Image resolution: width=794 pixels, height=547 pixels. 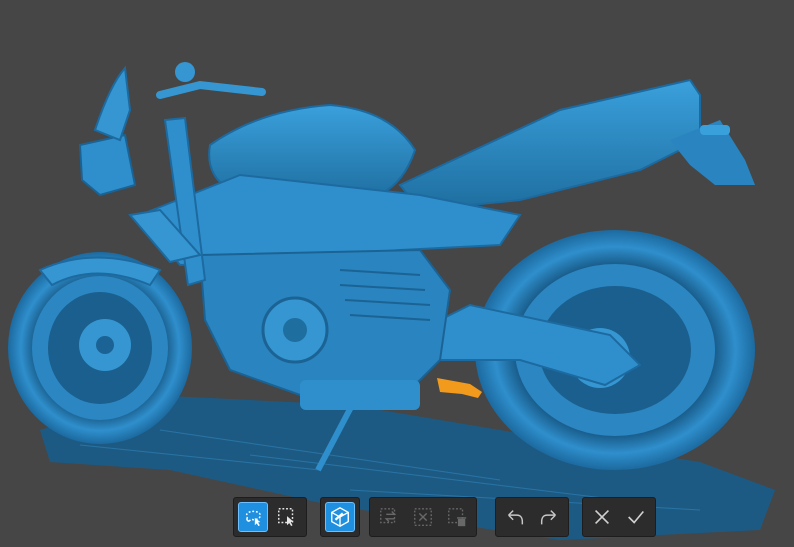 I want to click on handlebar, so click(x=211, y=89).